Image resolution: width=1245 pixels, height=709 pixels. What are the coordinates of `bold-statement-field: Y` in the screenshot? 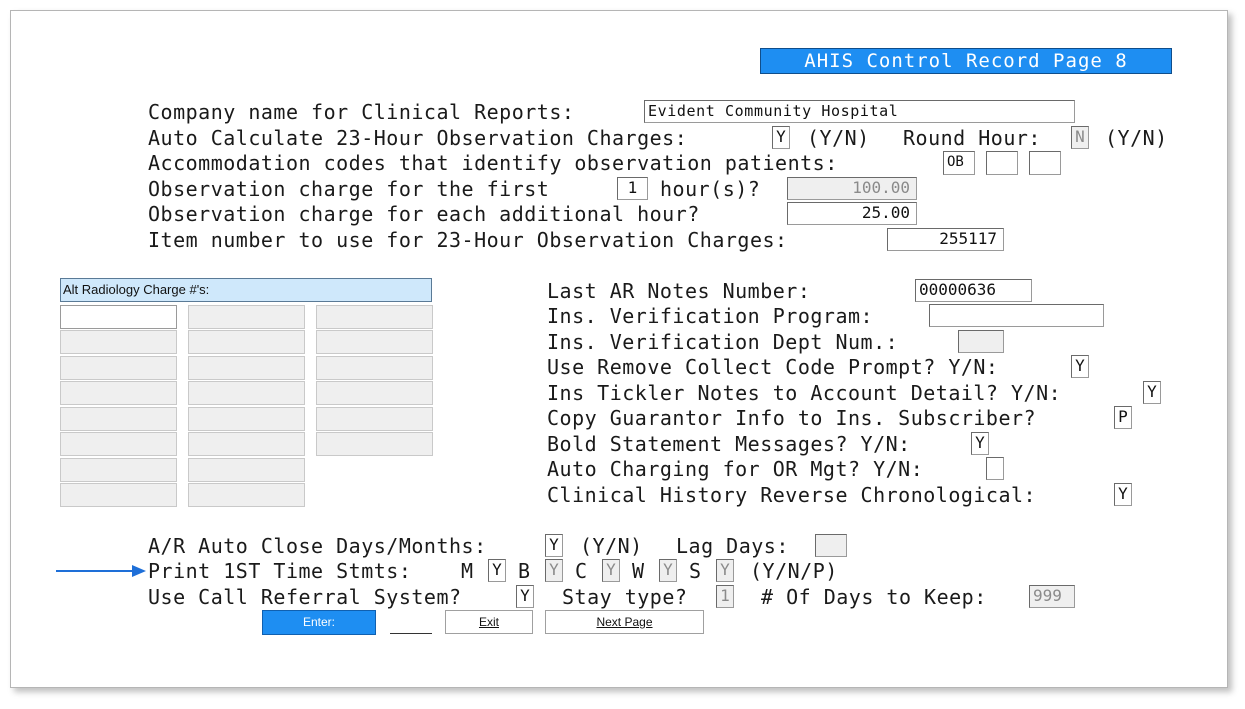 It's located at (980, 443).